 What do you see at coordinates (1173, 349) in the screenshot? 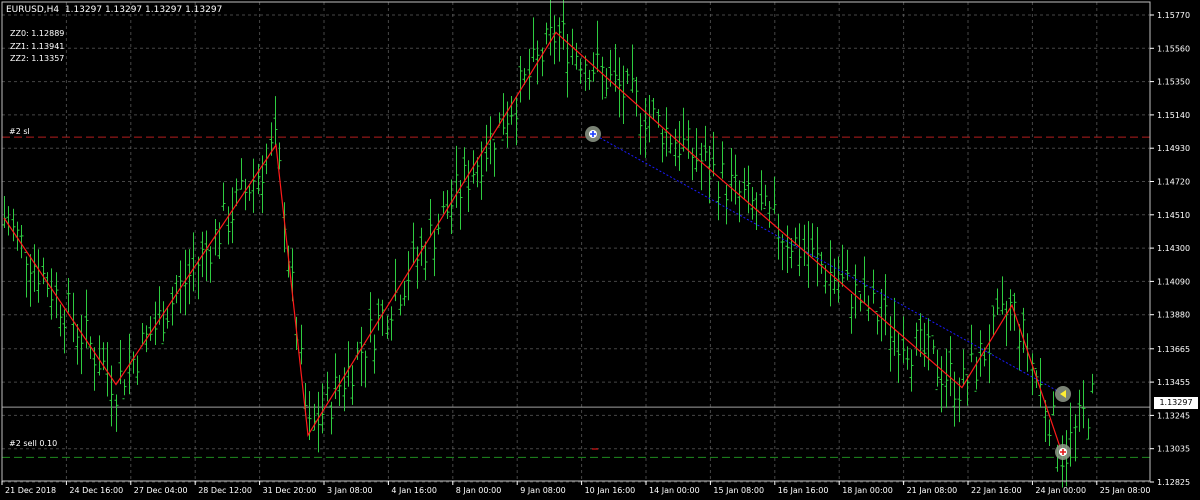
I see `y-tick-label: 1.13665` at bounding box center [1173, 349].